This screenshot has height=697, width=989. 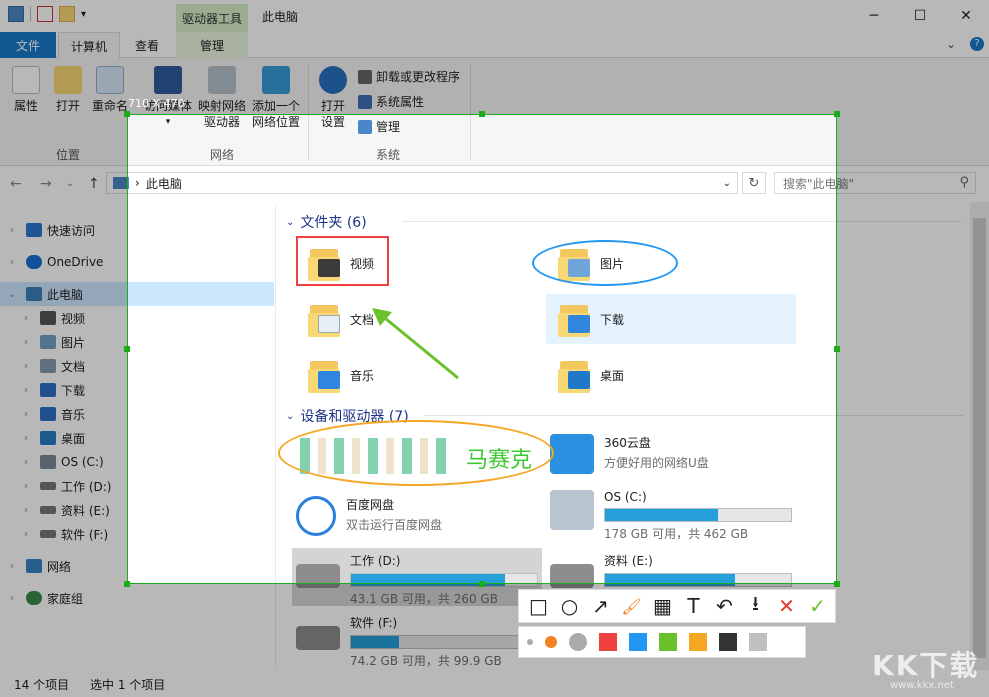 I want to click on manage-button: 管理, so click(x=379, y=126).